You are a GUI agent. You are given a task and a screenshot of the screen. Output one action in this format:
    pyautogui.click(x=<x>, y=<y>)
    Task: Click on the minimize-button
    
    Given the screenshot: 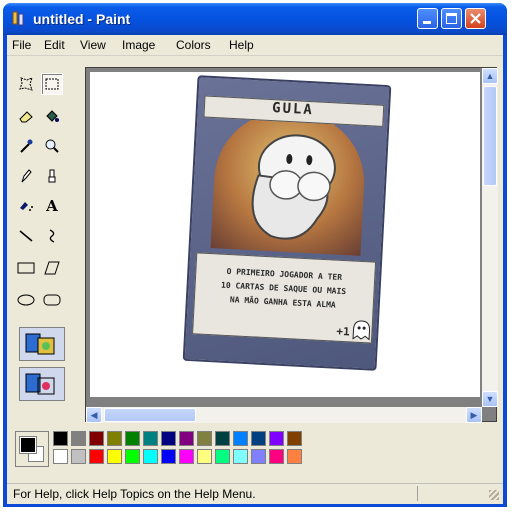 What is the action you would take?
    pyautogui.click(x=427, y=18)
    